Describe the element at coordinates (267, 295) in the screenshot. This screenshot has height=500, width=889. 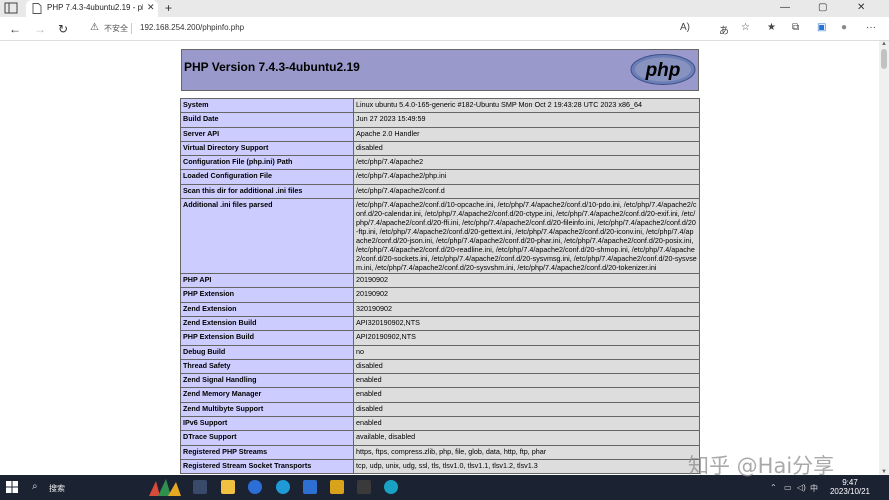
I see `row-key: PHP Extension` at that location.